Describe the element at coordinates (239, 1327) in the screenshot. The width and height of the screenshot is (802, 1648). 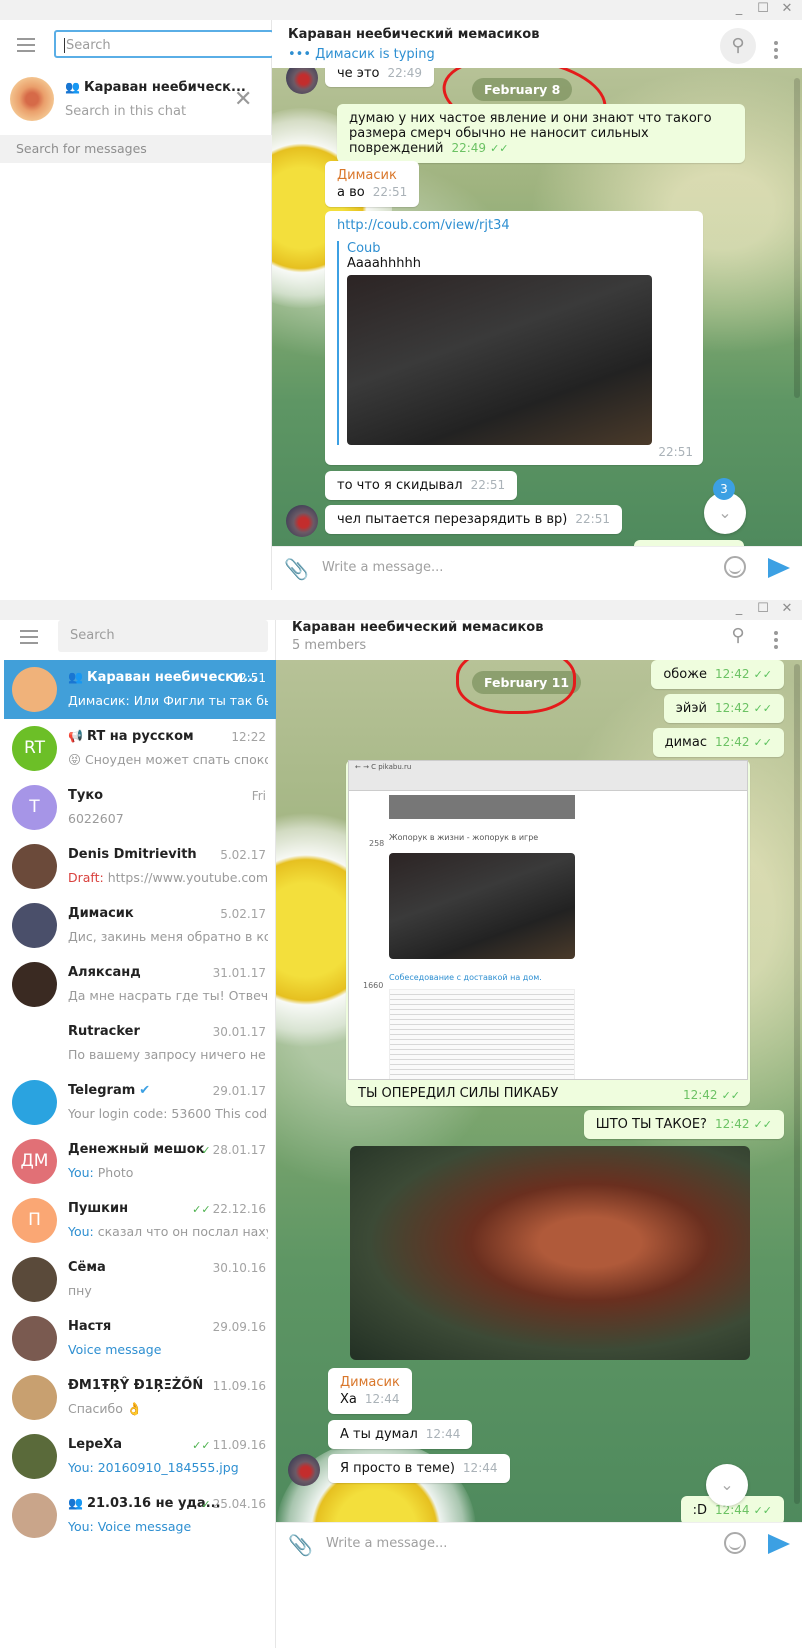
I see `chat-date: 29.09.16` at that location.